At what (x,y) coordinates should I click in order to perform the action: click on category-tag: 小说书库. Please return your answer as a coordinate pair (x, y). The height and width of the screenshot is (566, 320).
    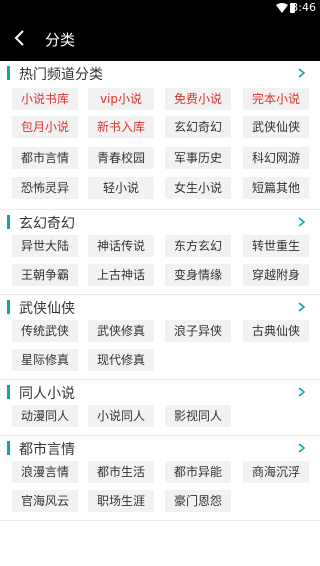
    Looking at the image, I should click on (45, 99).